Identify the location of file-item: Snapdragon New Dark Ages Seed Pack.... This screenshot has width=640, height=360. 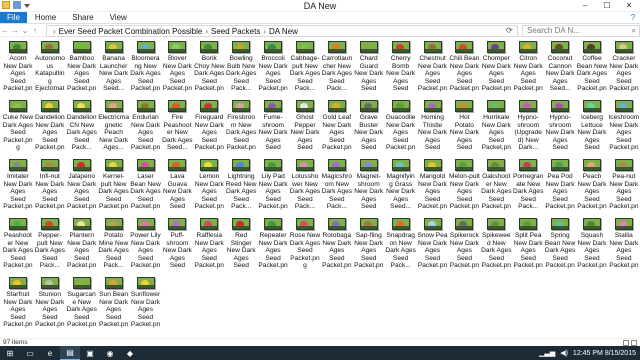
(401, 244).